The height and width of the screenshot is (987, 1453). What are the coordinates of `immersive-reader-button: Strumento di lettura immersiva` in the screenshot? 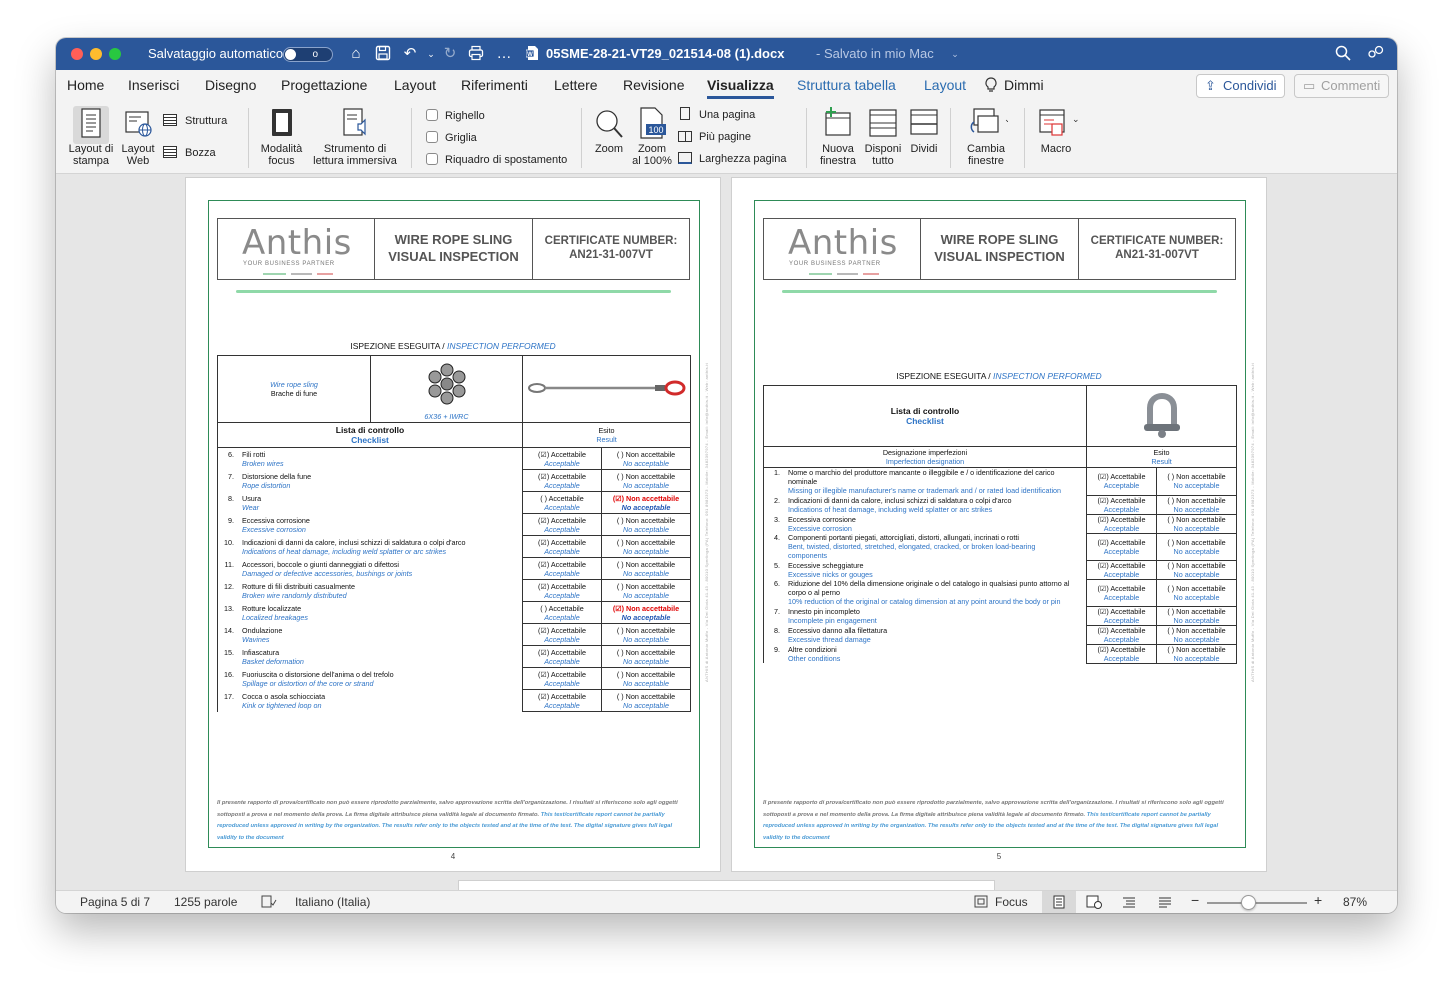 It's located at (355, 136).